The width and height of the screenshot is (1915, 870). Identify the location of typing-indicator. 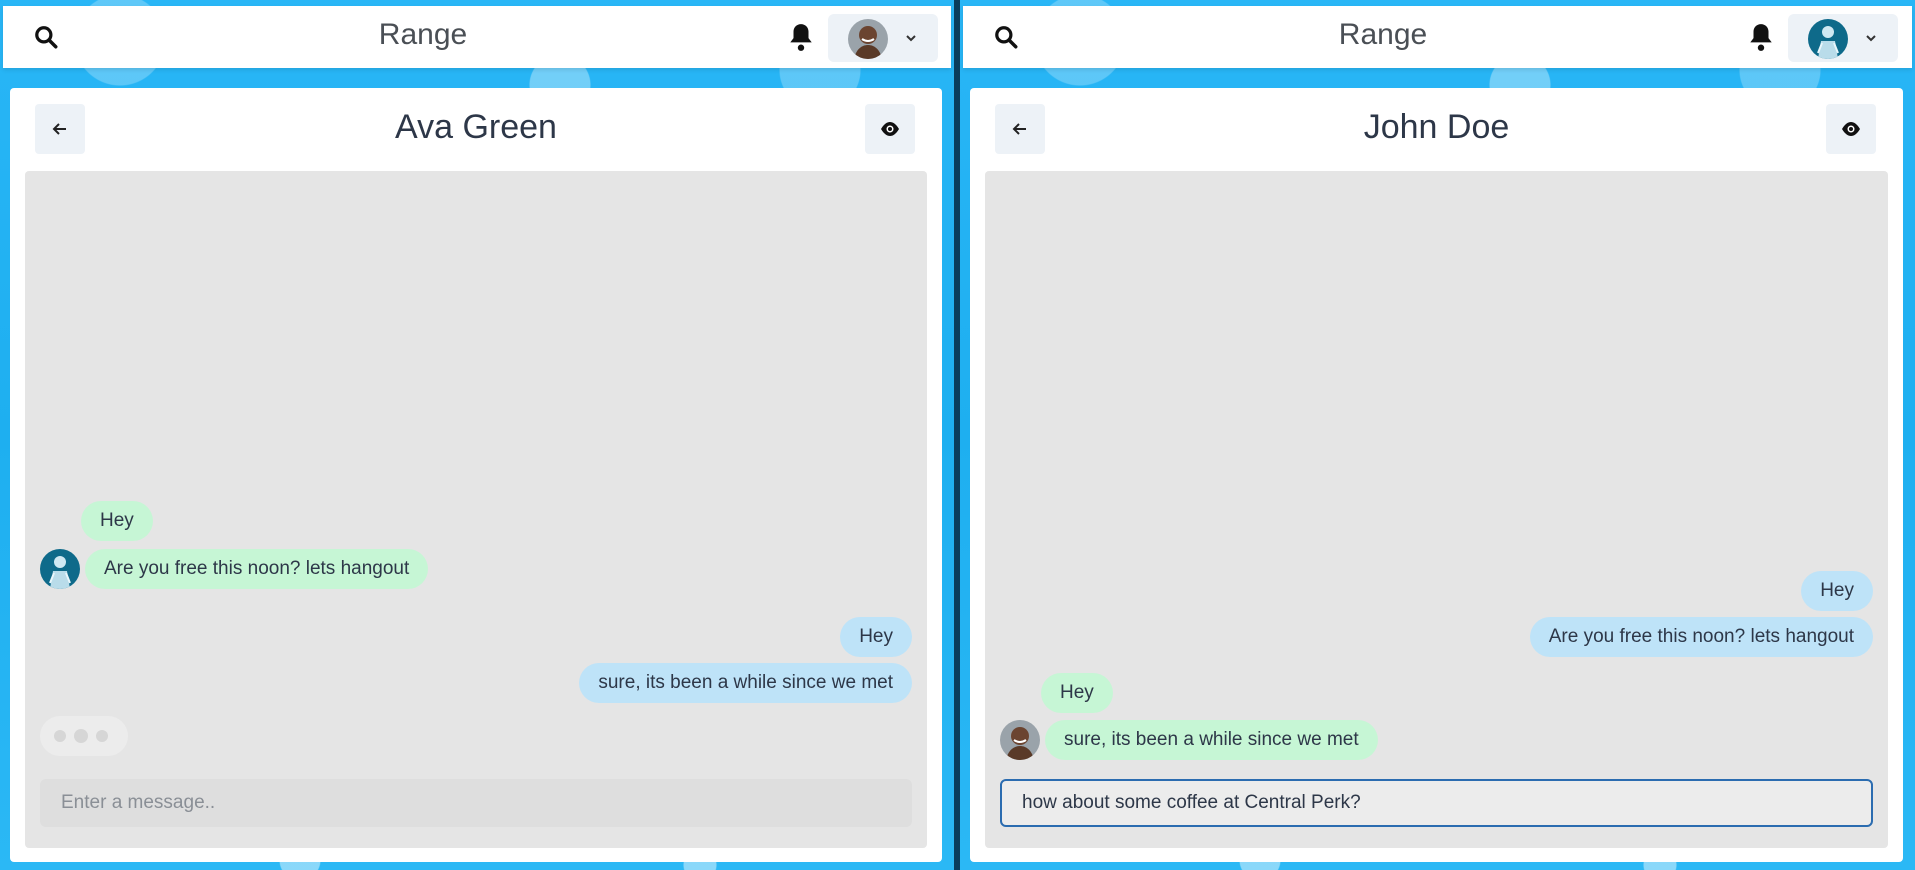
(84, 736).